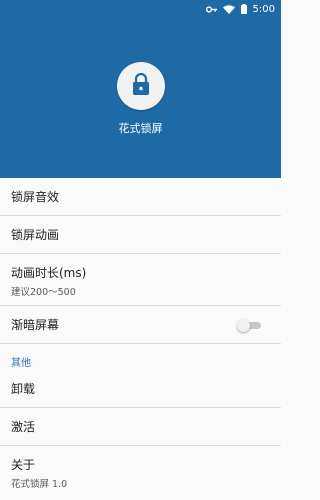 The height and width of the screenshot is (500, 320). Describe the element at coordinates (49, 273) in the screenshot. I see `setting-title: 动画时长(ms)` at that location.